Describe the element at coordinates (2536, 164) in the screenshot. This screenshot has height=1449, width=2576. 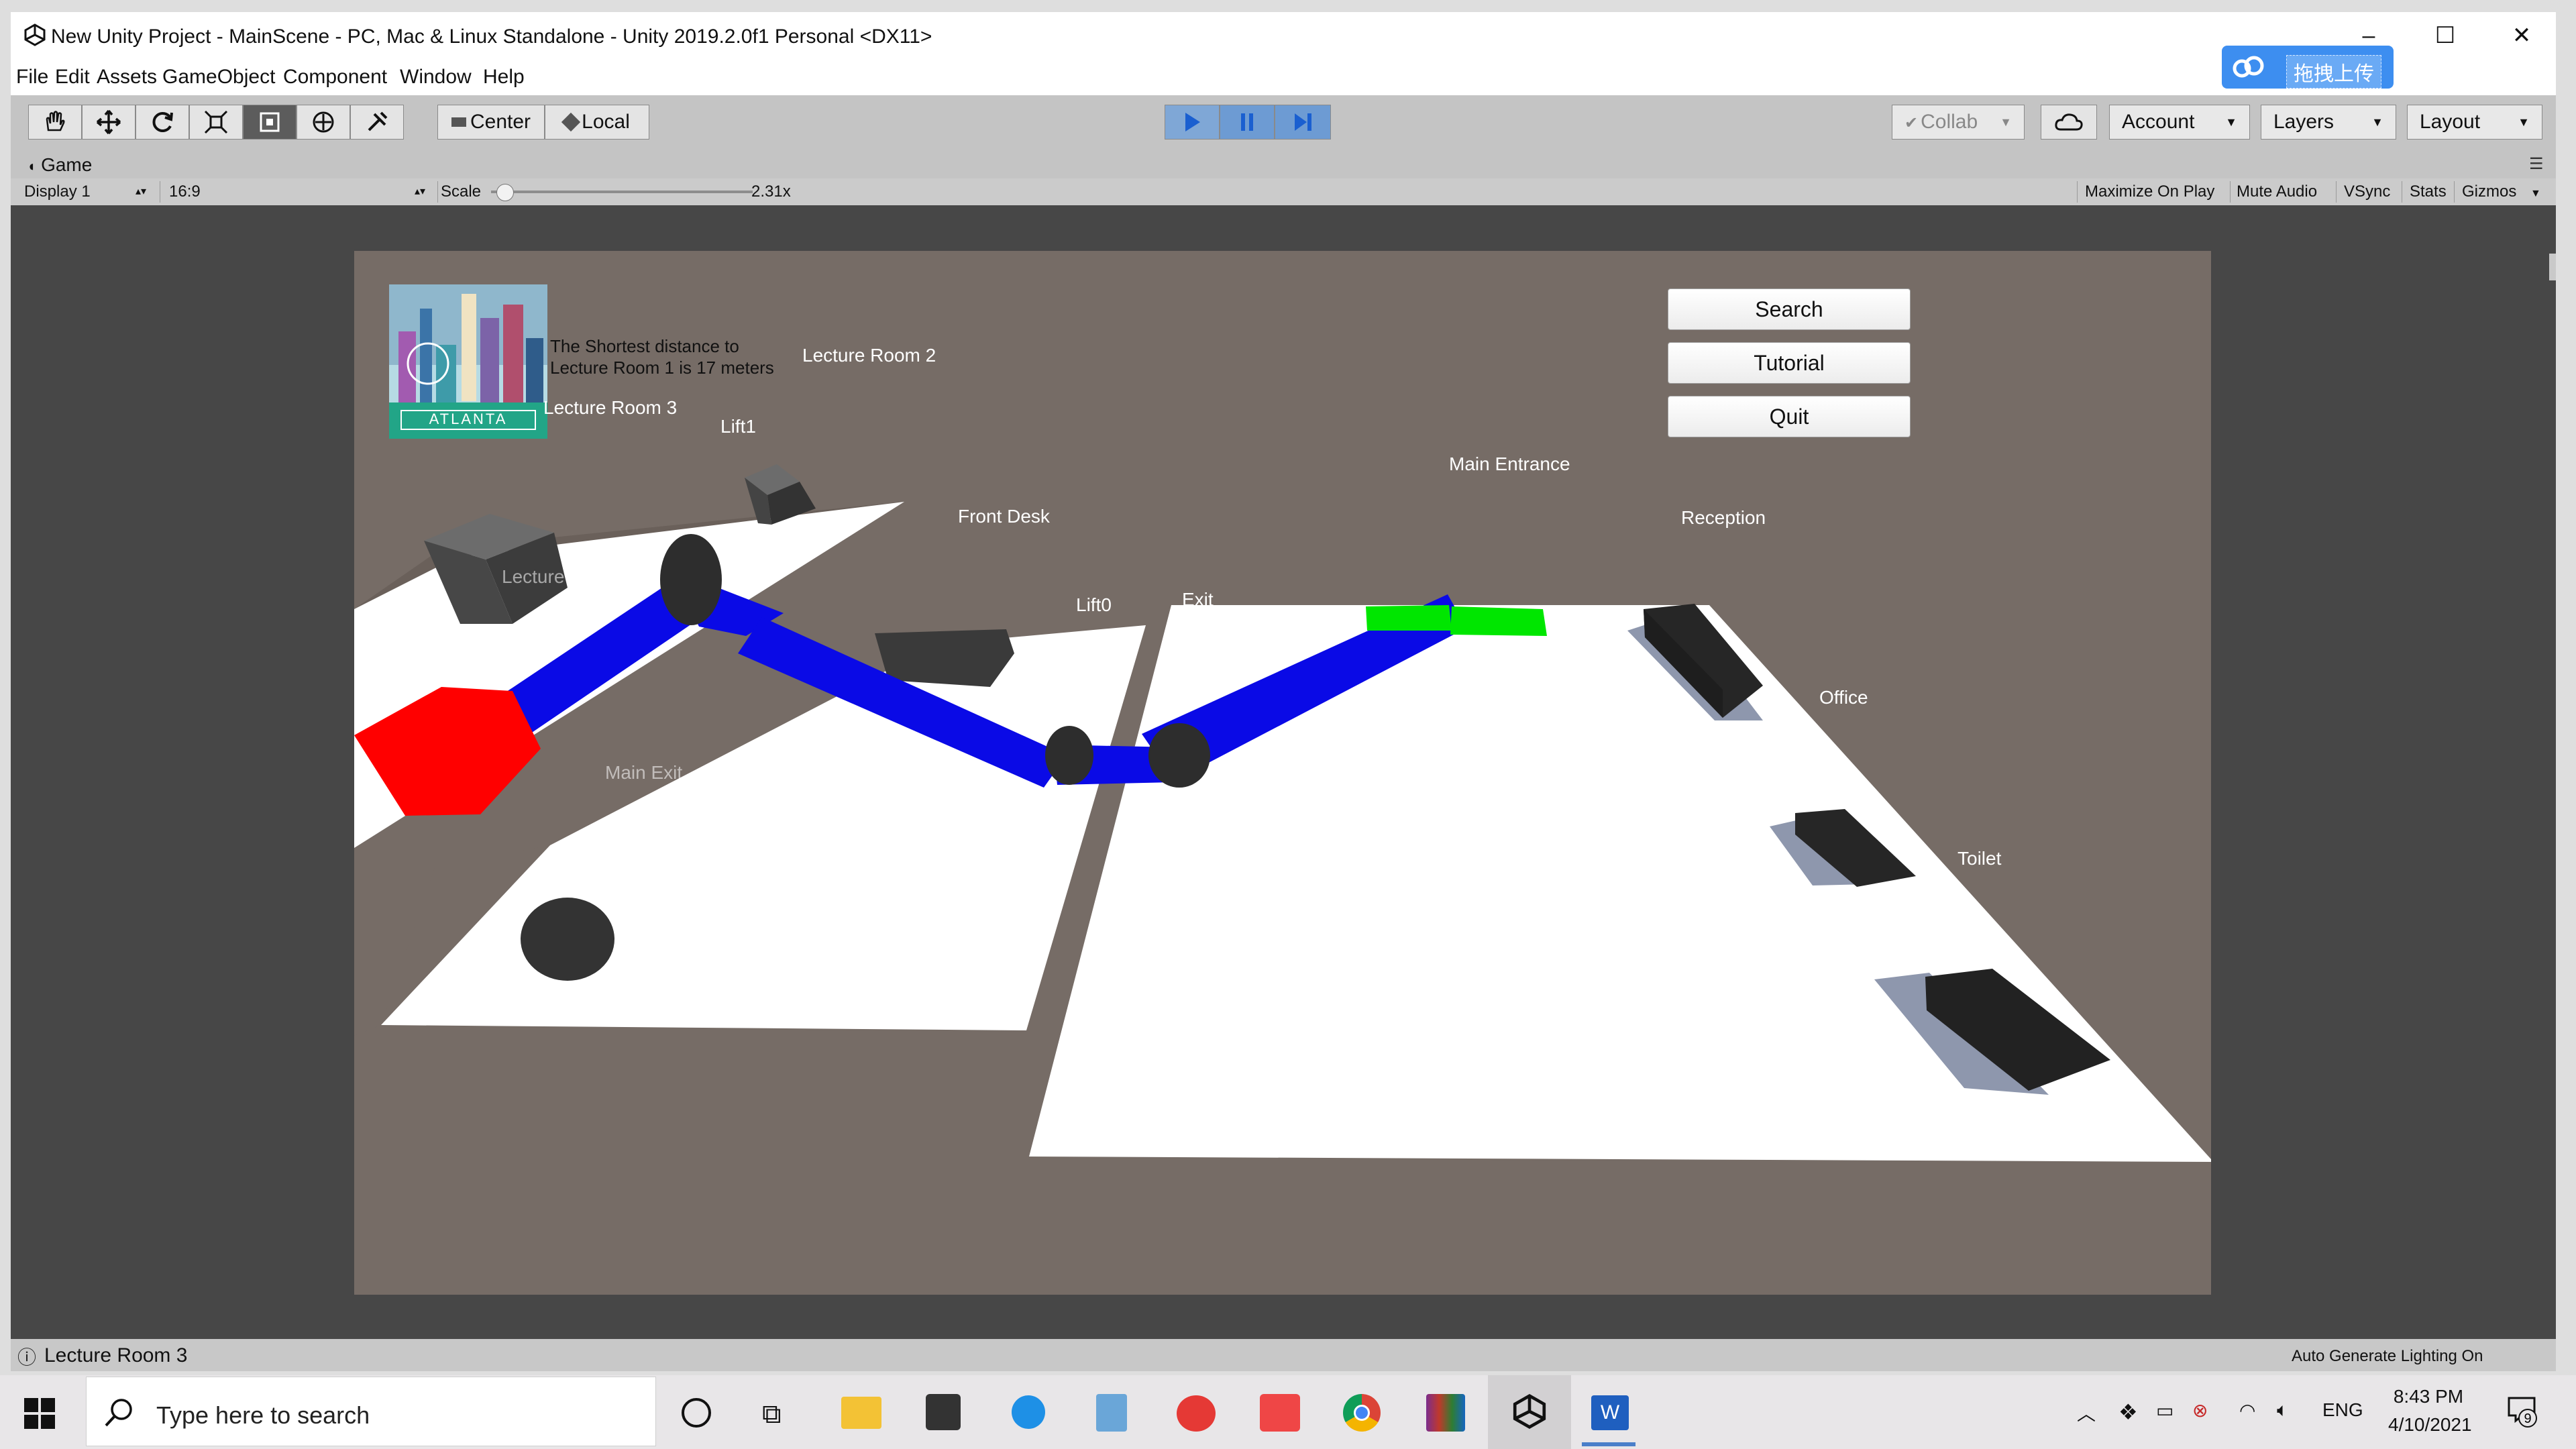
I see `tab-menu-icon: ☰` at that location.